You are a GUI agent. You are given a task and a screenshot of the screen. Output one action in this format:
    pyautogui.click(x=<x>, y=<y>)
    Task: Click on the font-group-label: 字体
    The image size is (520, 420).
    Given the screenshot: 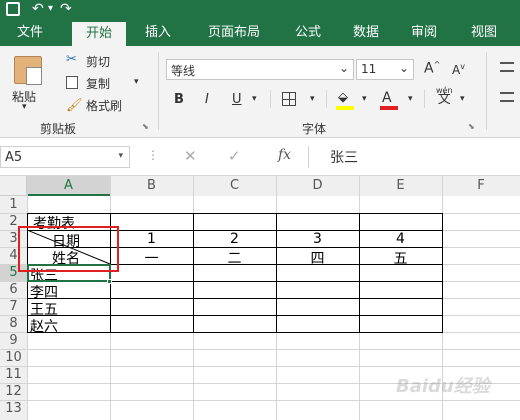 What is the action you would take?
    pyautogui.click(x=314, y=129)
    